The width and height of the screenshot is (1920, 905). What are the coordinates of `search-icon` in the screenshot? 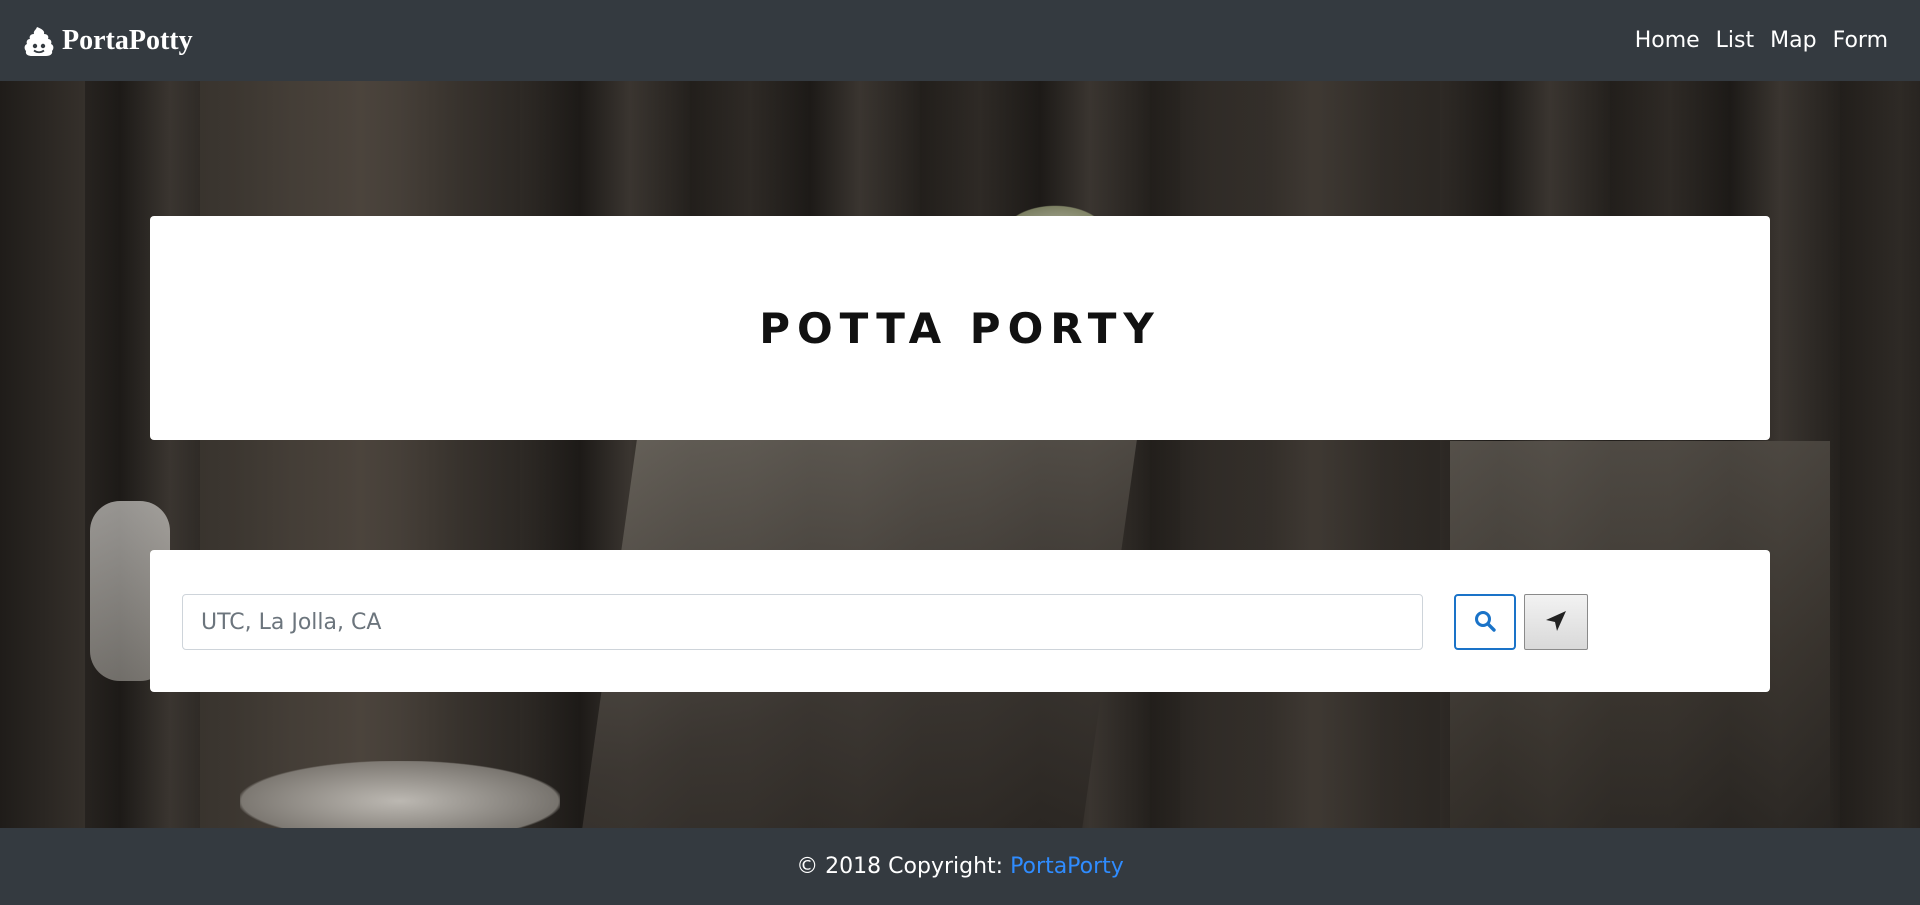 It's located at (1485, 622).